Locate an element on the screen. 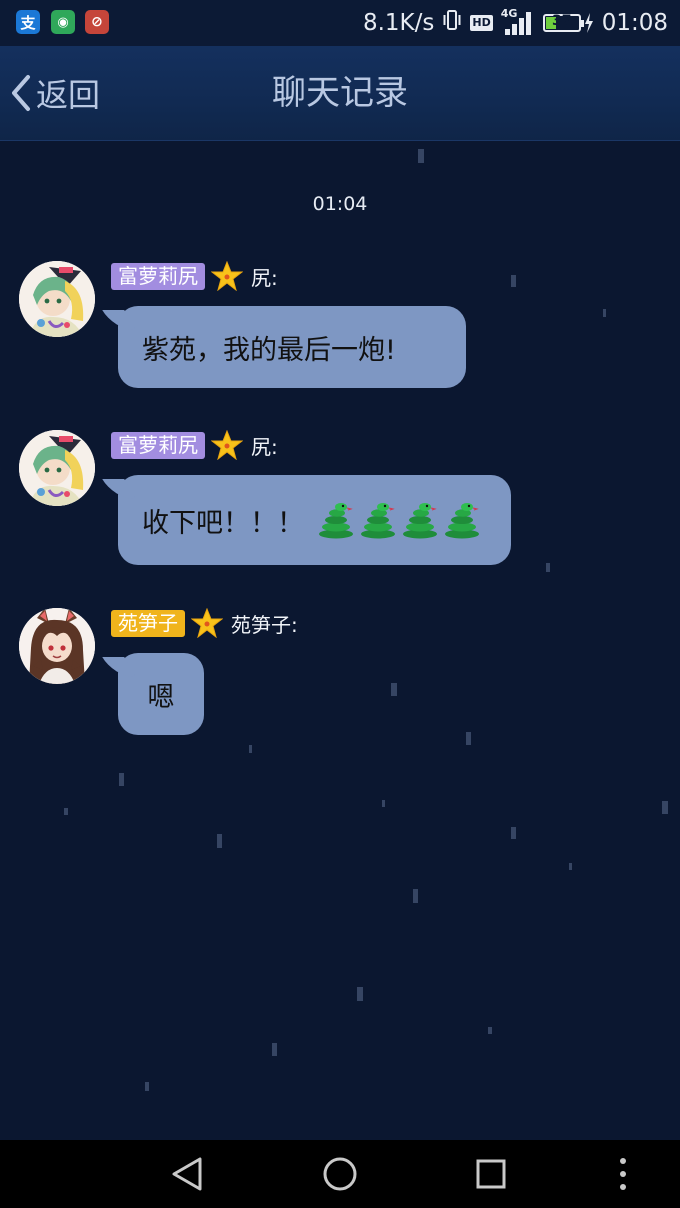 The height and width of the screenshot is (1208, 680). nav-home-button is located at coordinates (340, 1174).